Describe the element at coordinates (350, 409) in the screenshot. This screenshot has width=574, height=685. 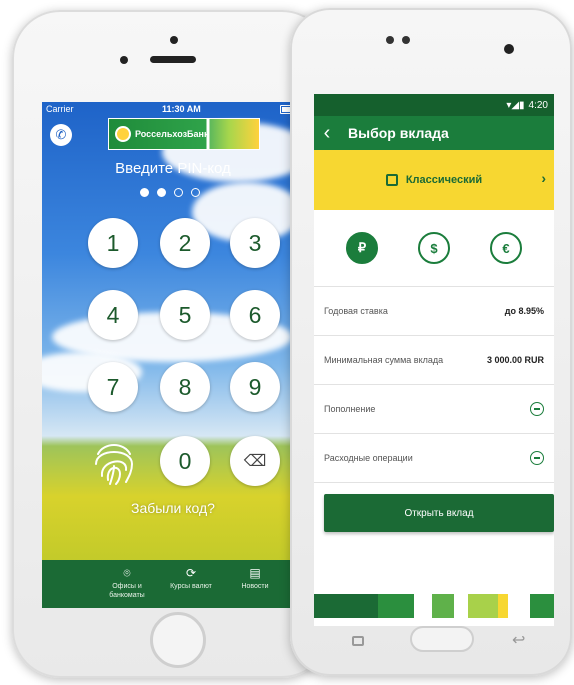
I see `replenishment-label: Пополнение` at that location.